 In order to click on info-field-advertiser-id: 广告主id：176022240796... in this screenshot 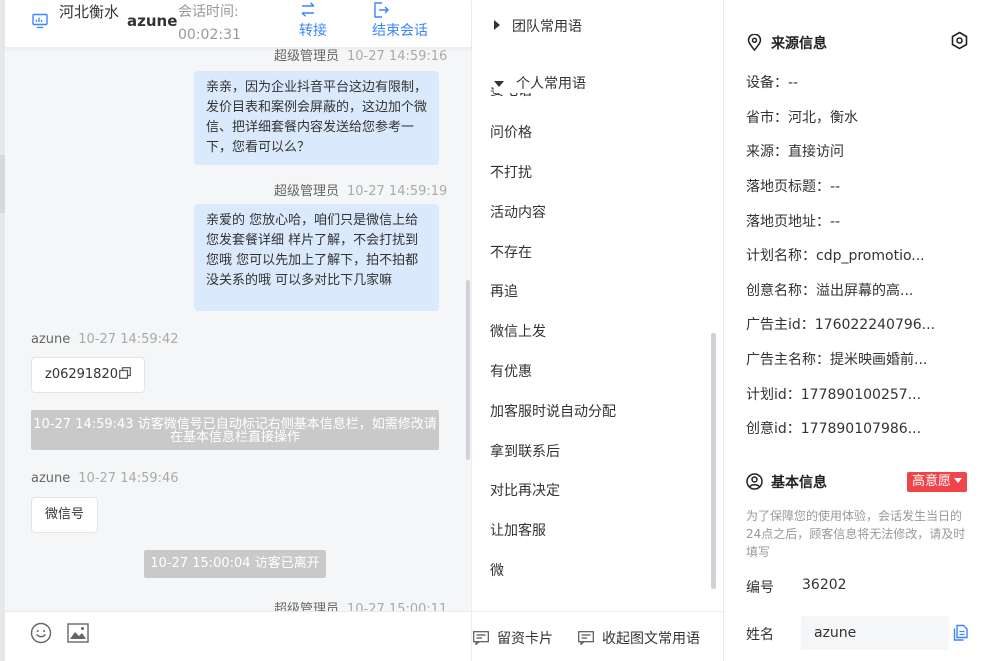, I will do `click(841, 325)`.